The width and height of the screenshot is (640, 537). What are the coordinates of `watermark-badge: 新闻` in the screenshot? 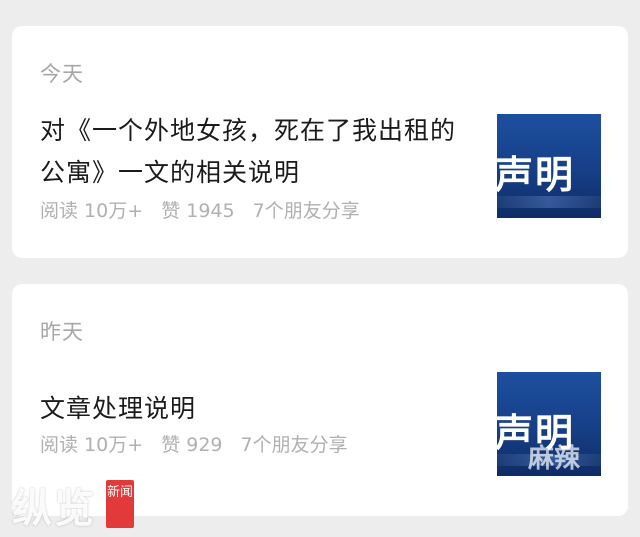 It's located at (120, 504).